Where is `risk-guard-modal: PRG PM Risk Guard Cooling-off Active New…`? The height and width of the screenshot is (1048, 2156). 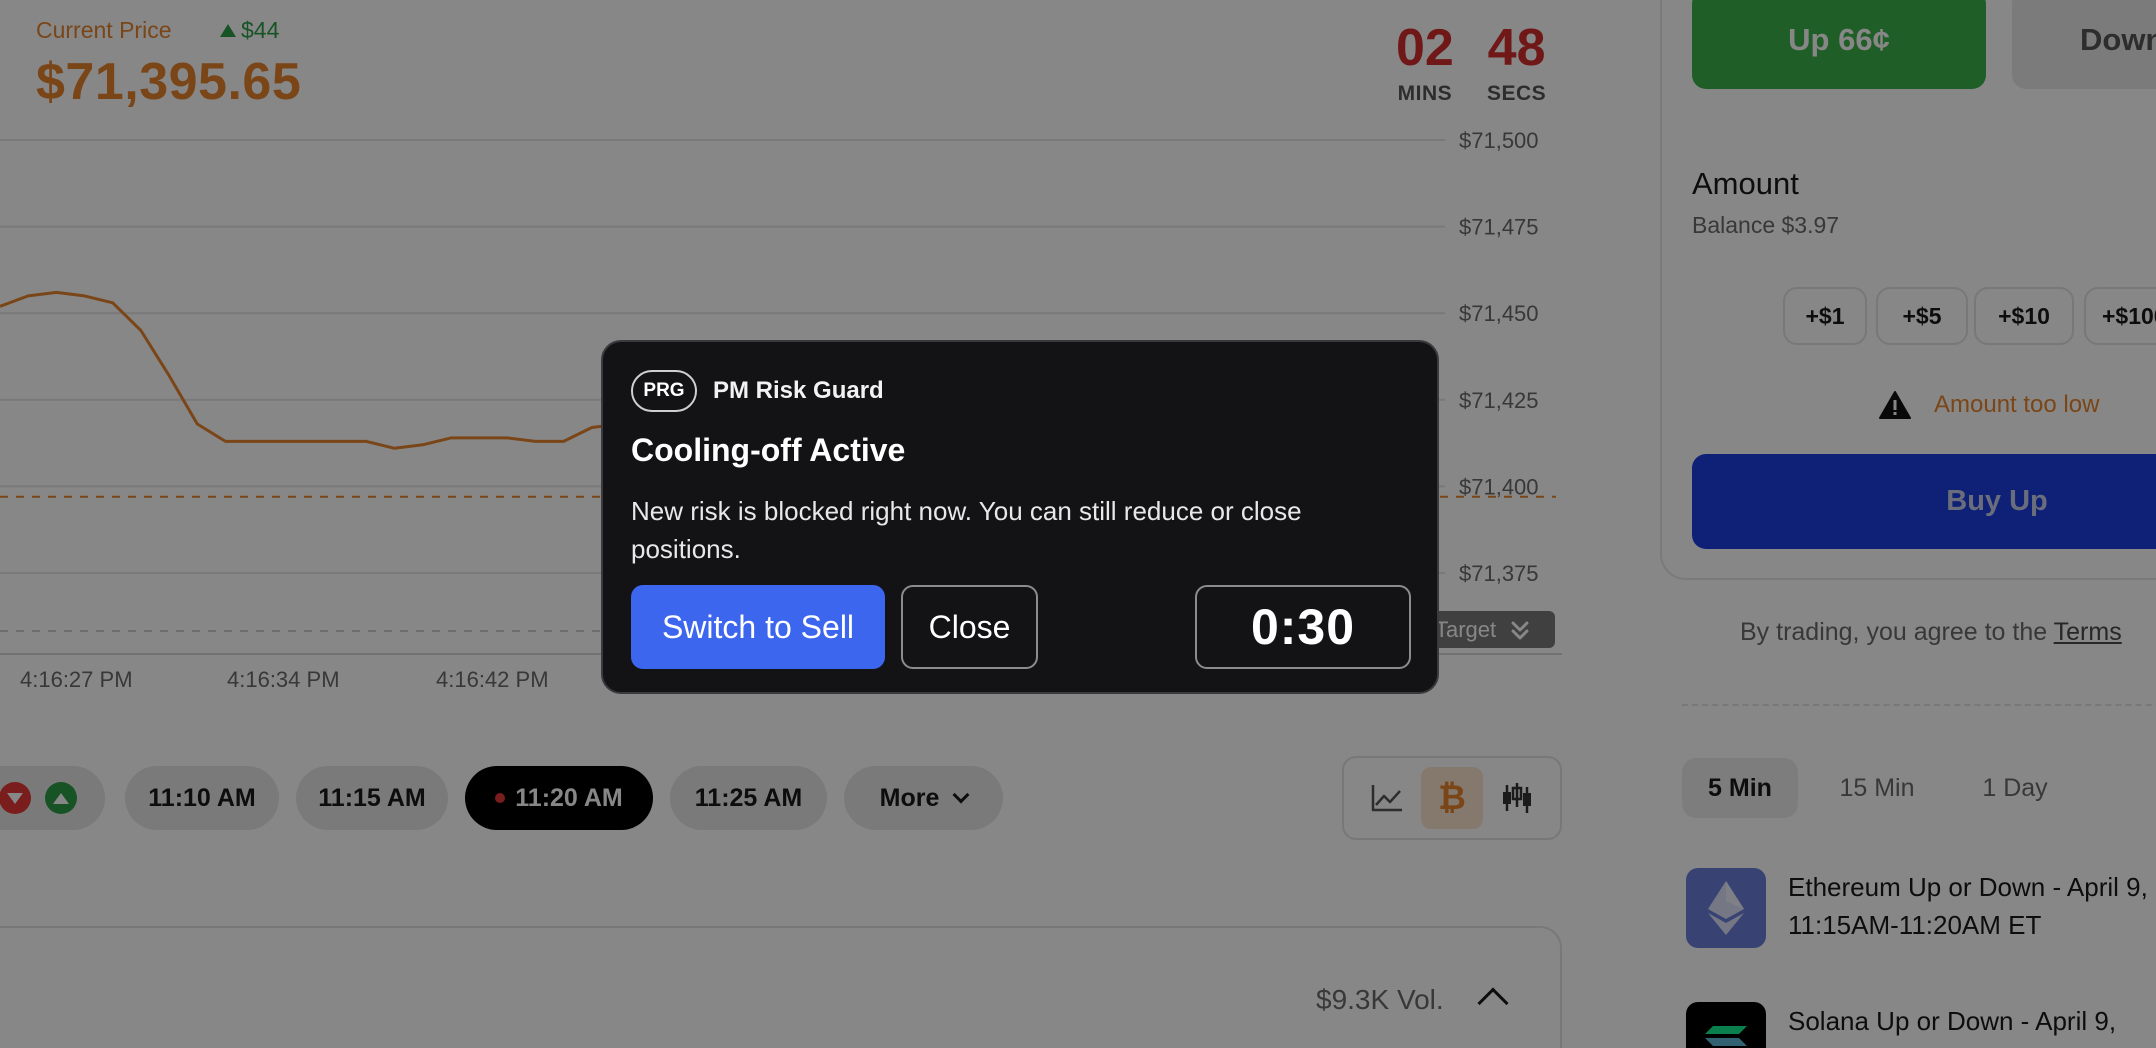 risk-guard-modal: PRG PM Risk Guard Cooling-off Active New… is located at coordinates (1020, 517).